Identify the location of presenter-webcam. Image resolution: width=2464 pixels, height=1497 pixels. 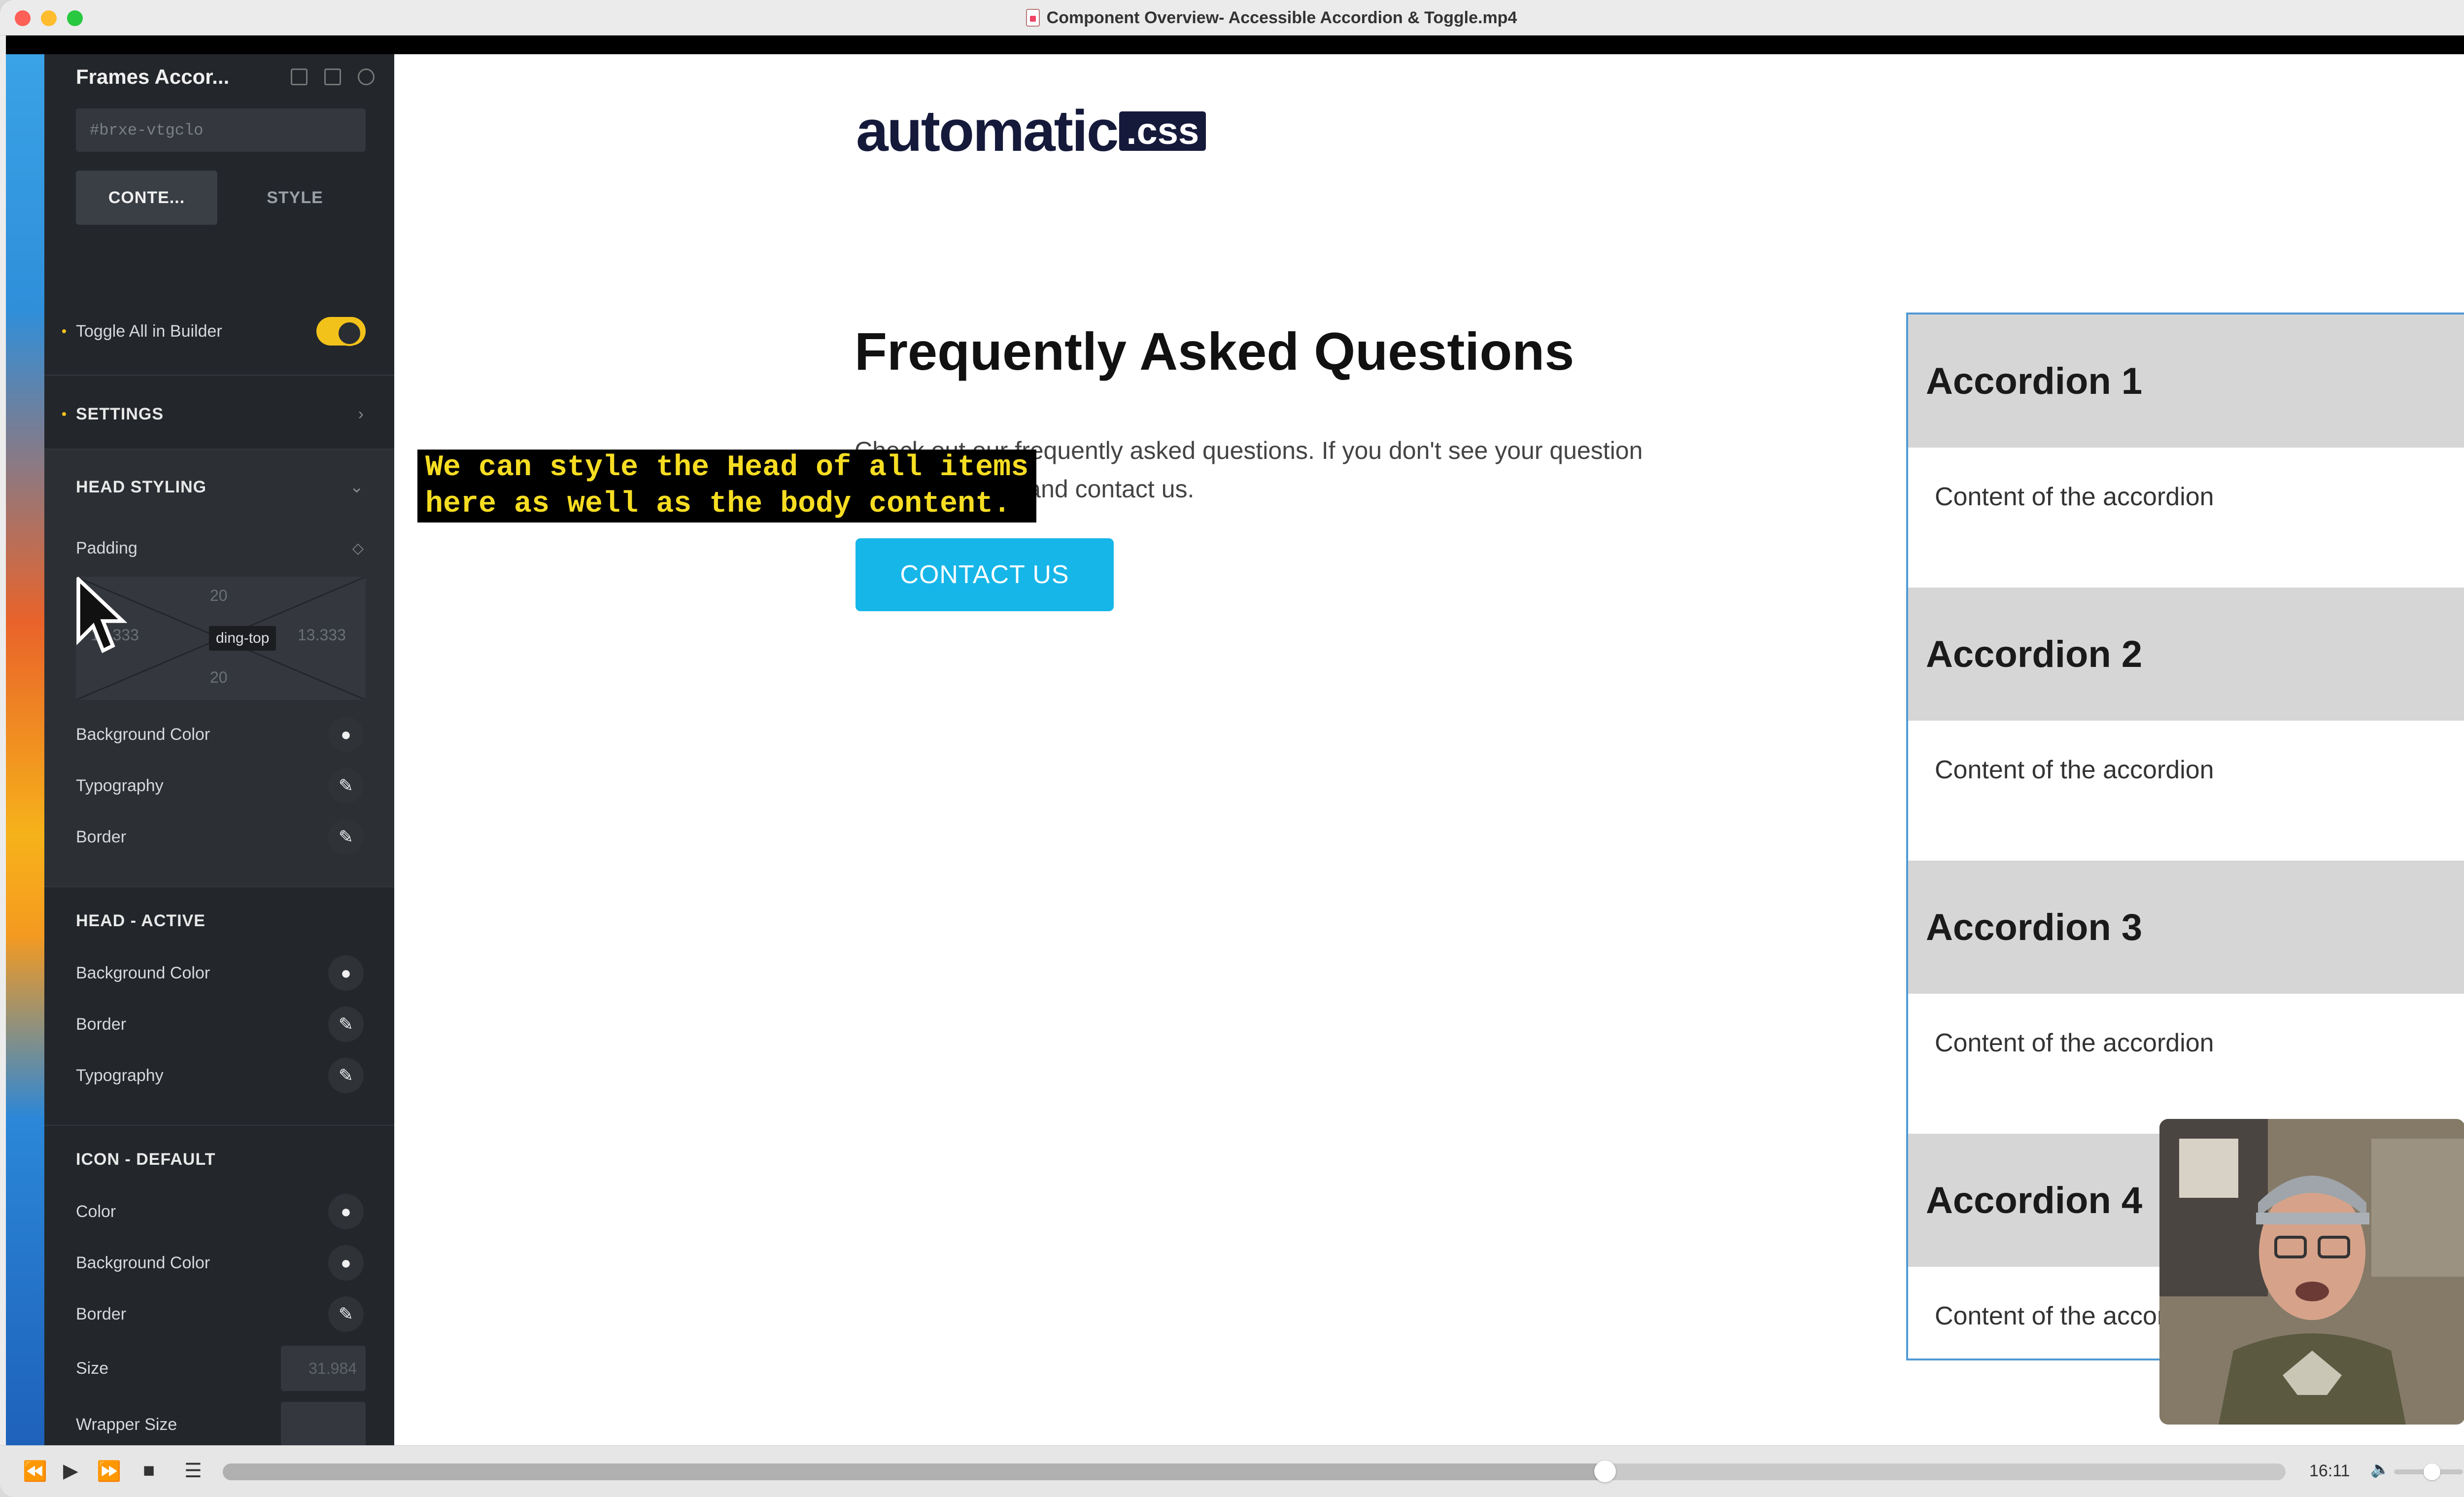
(2311, 1272).